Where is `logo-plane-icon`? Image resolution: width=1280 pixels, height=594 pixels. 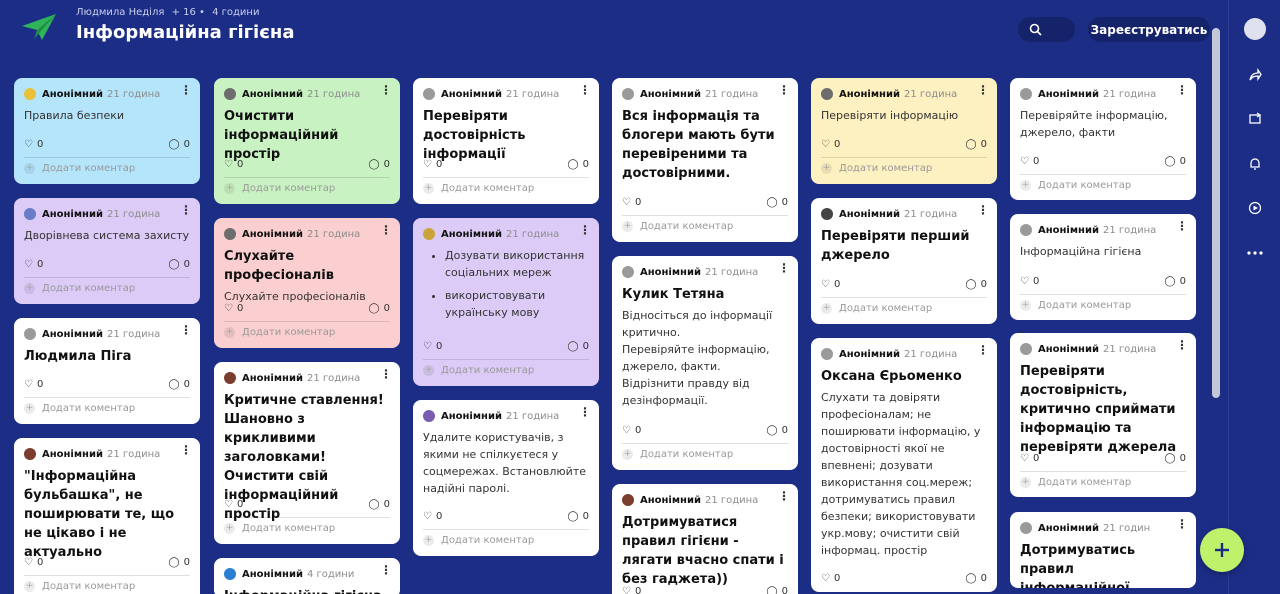 logo-plane-icon is located at coordinates (39, 27).